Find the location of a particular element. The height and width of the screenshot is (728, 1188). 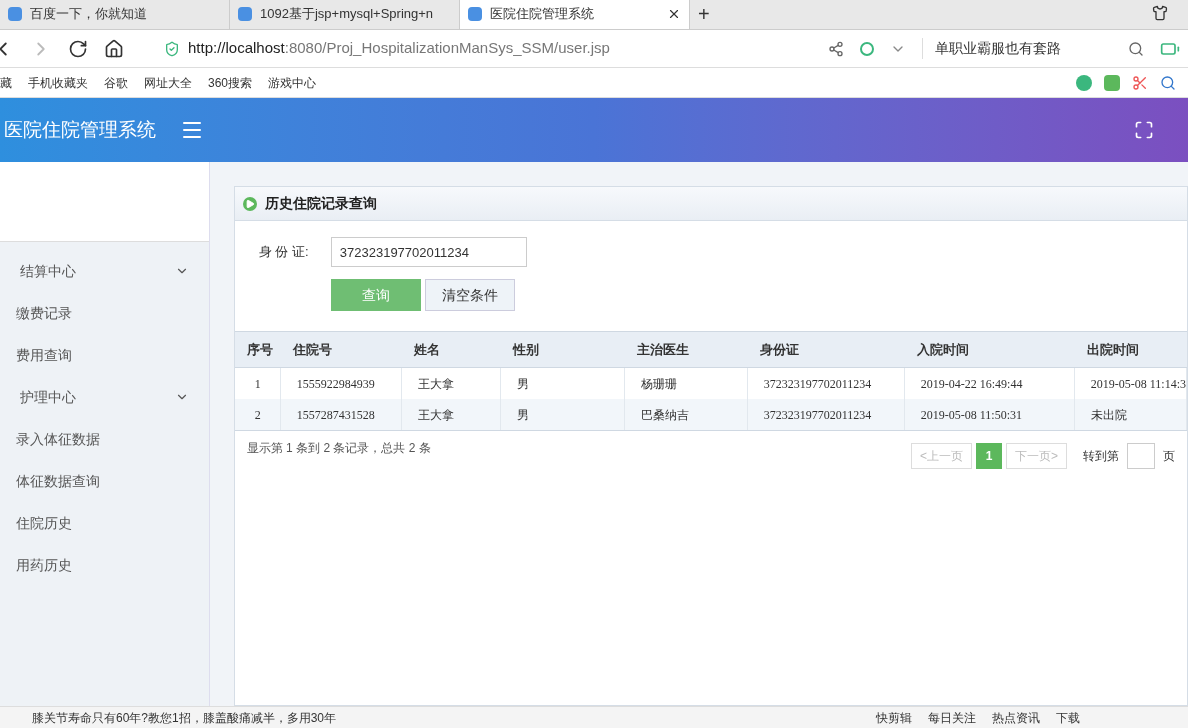

scissors-icon is located at coordinates (1140, 82).